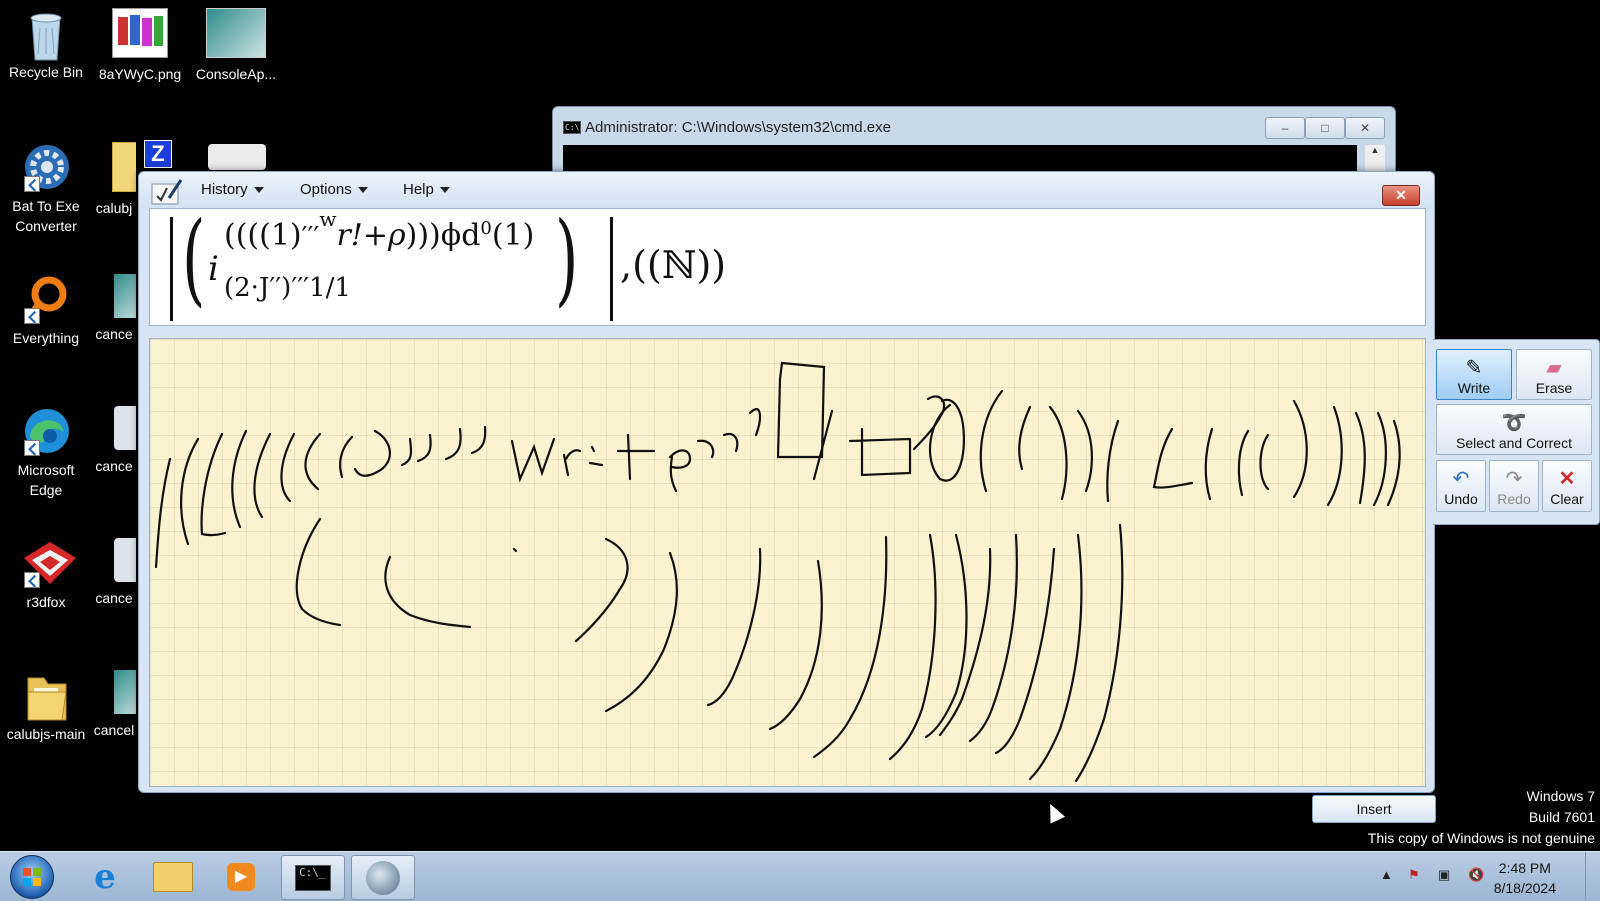  Describe the element at coordinates (158, 154) in the screenshot. I see `zip-icon: Z` at that location.